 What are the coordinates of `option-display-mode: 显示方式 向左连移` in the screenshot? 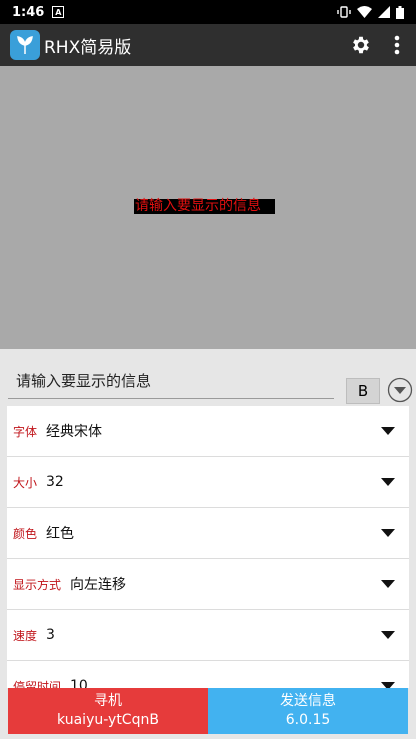 It's located at (208, 584).